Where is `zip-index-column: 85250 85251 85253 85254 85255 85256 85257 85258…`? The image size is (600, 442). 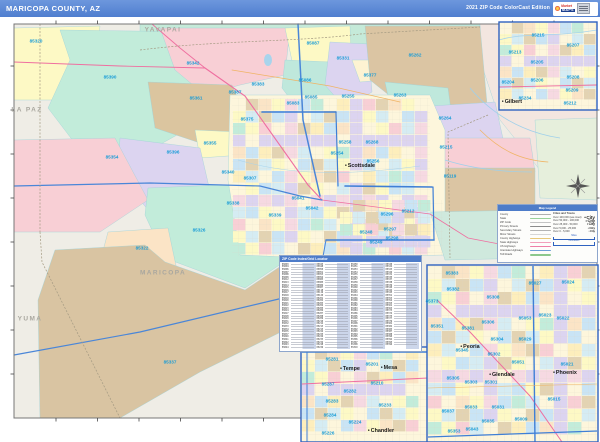 zip-index-column: 85250 85251 85253 85254 85255 85256 85257 85258… is located at coordinates (368, 306).